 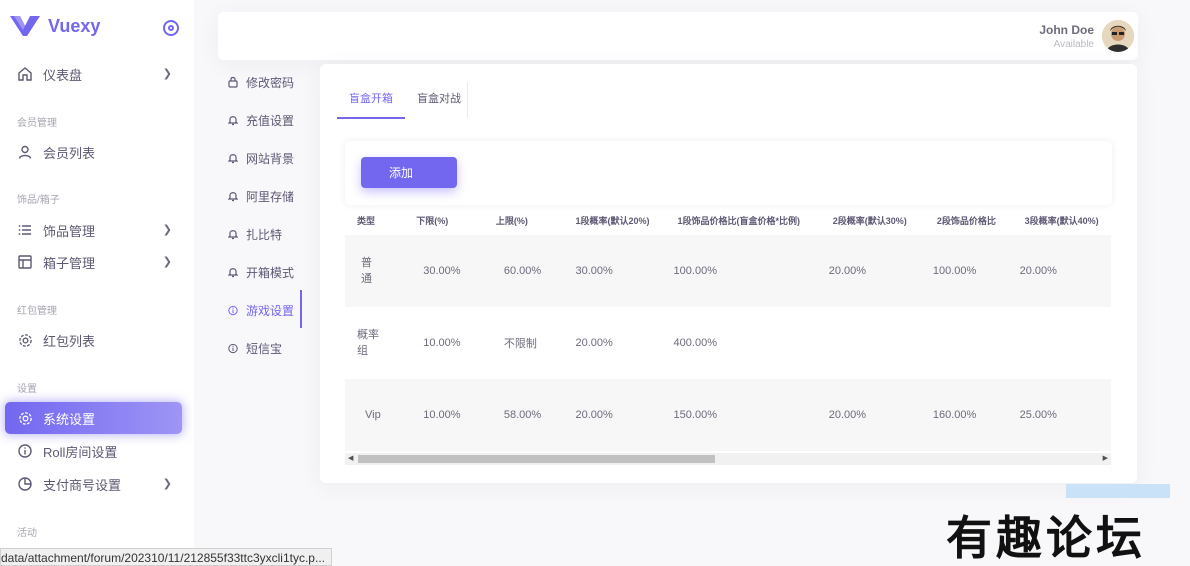 I want to click on scrollbar-thumb, so click(x=536, y=459).